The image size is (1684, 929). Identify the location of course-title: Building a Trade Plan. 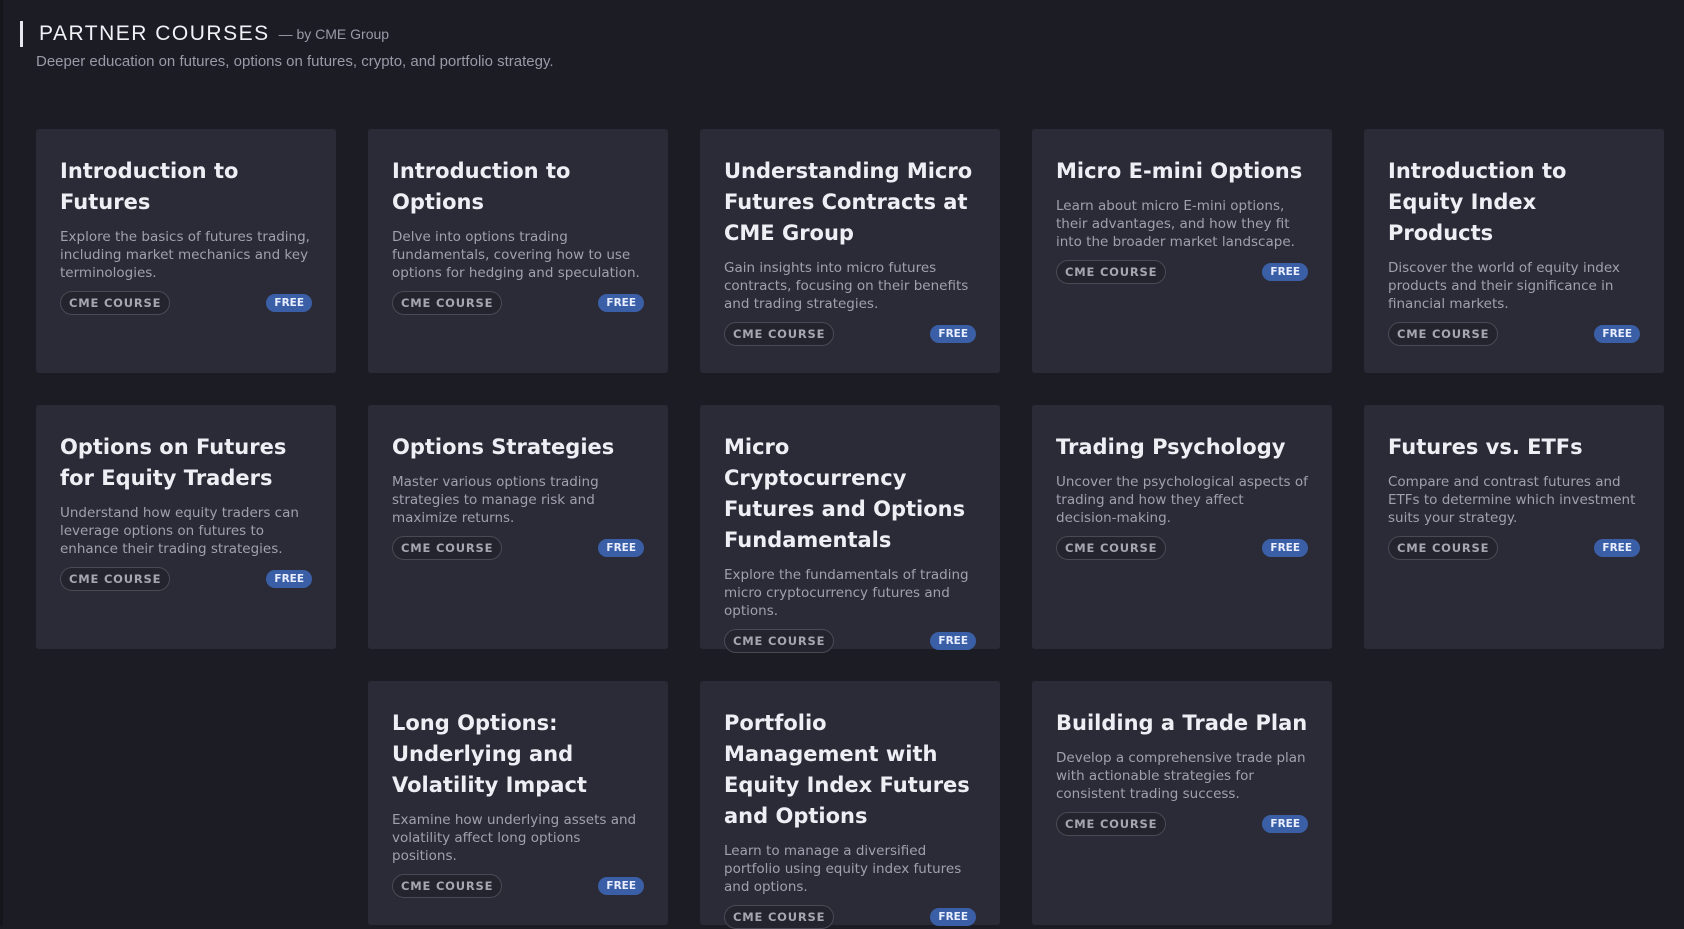
(1182, 723).